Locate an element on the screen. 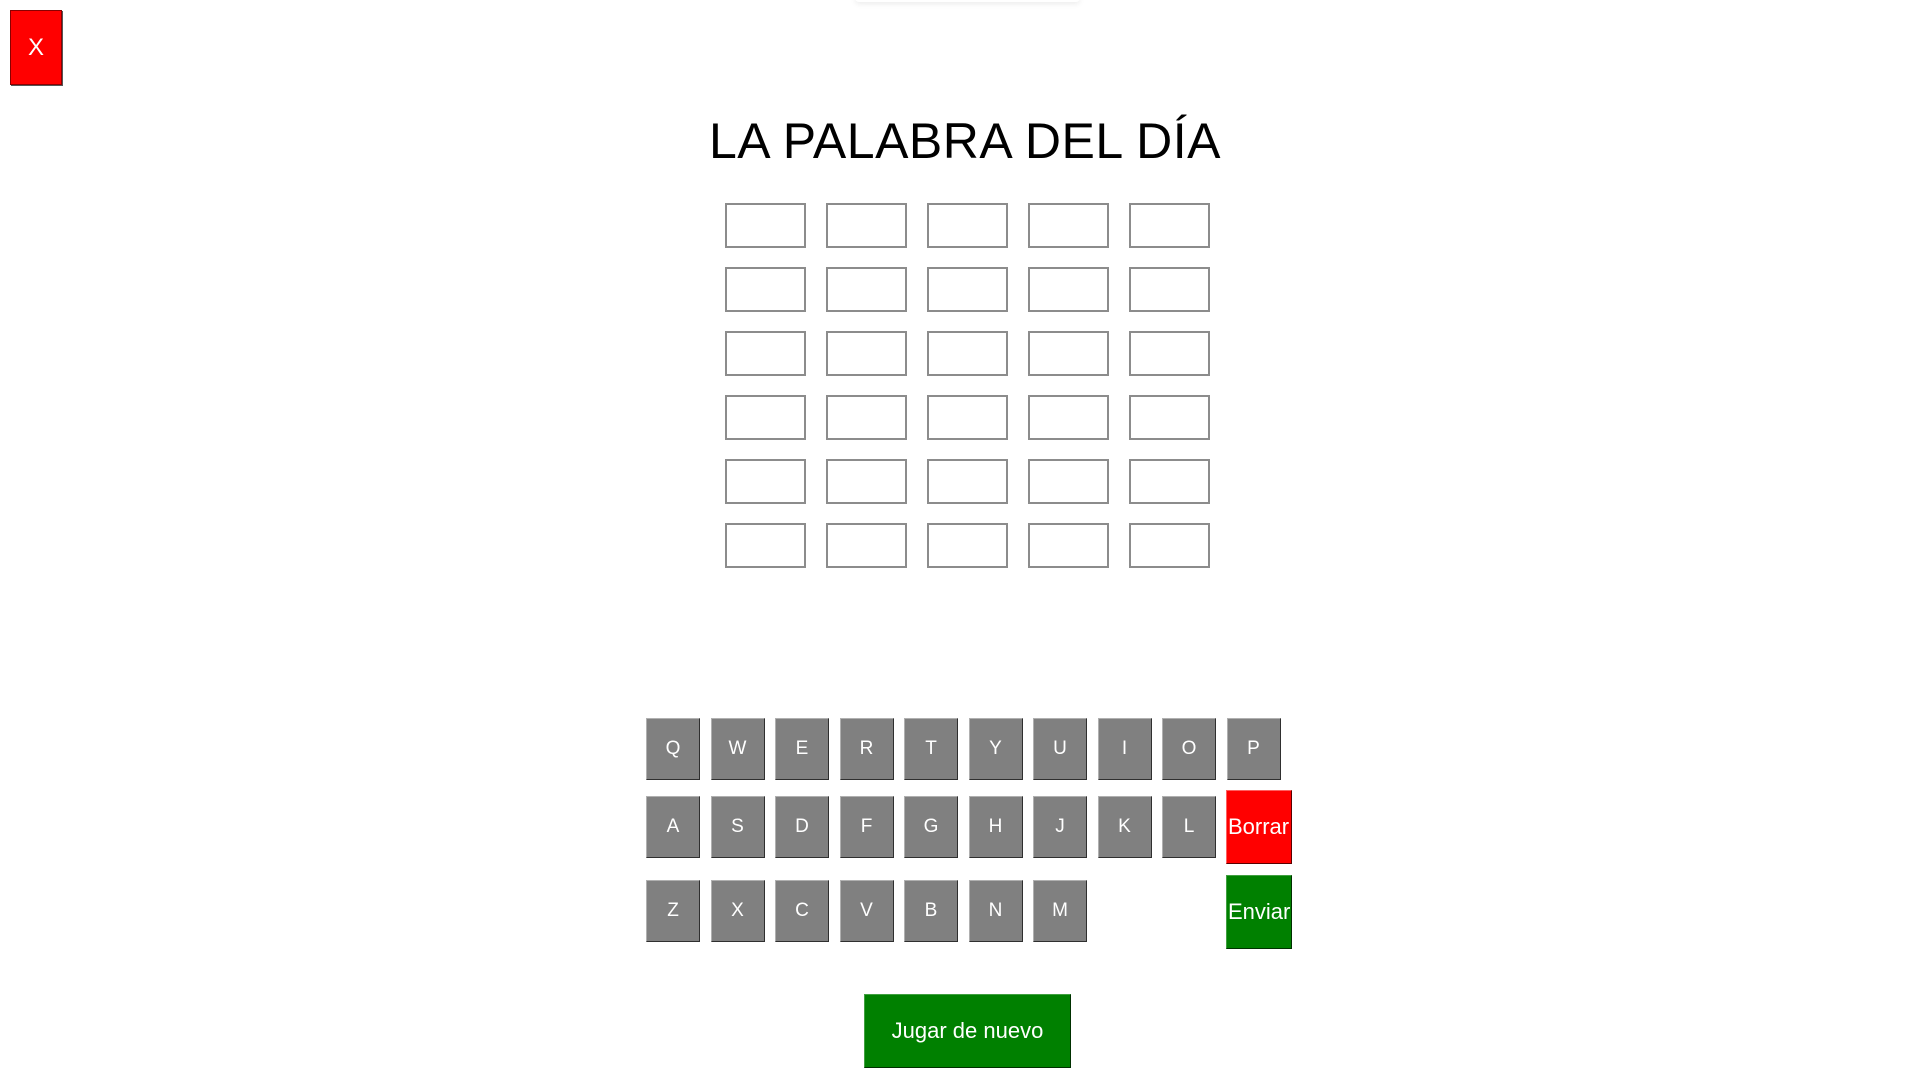 The image size is (1920, 1080). key-w: W is located at coordinates (737, 749).